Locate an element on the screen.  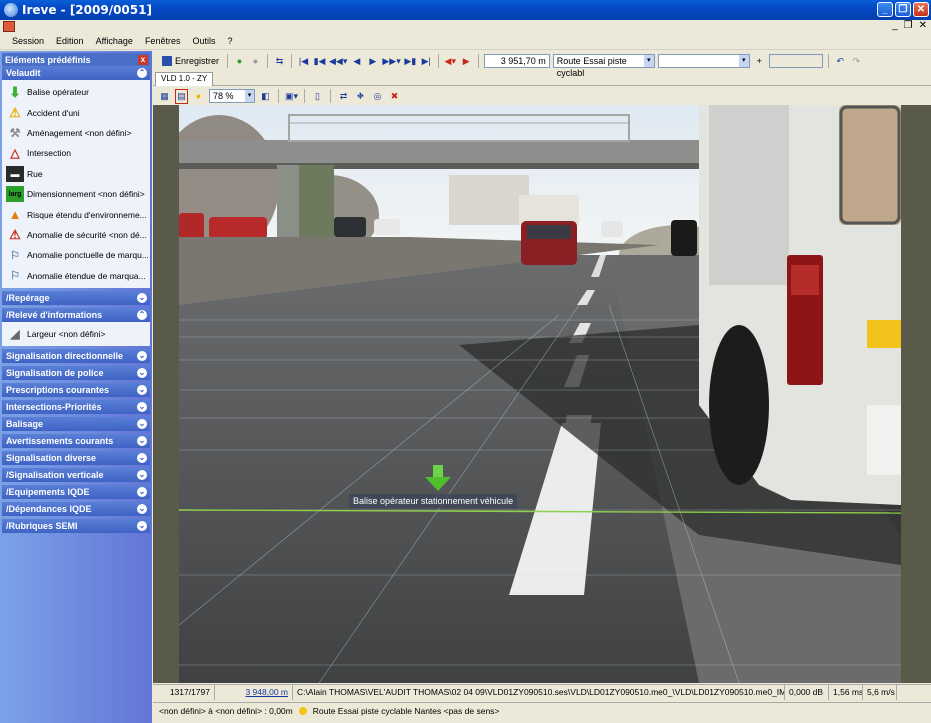
restore-button: ❐ is located at coordinates (903, 9).